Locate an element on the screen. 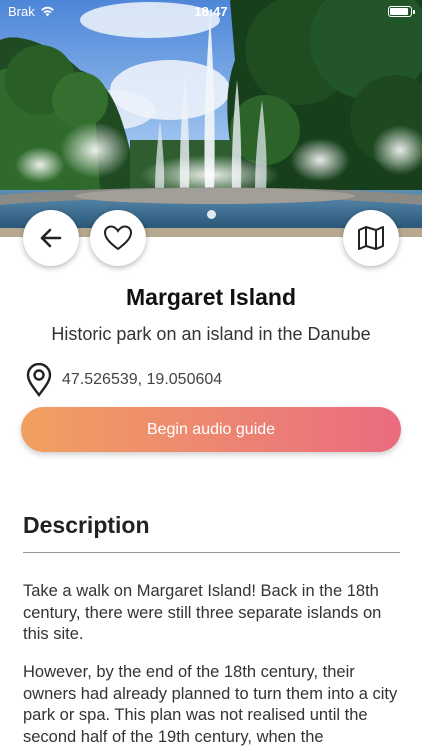  status-time: 18:47 is located at coordinates (211, 11).